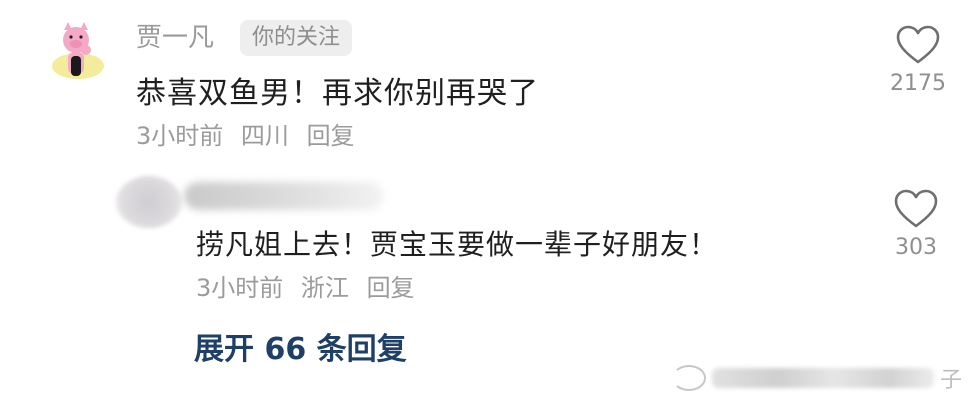  What do you see at coordinates (296, 38) in the screenshot?
I see `following-badge: 你的关注` at bounding box center [296, 38].